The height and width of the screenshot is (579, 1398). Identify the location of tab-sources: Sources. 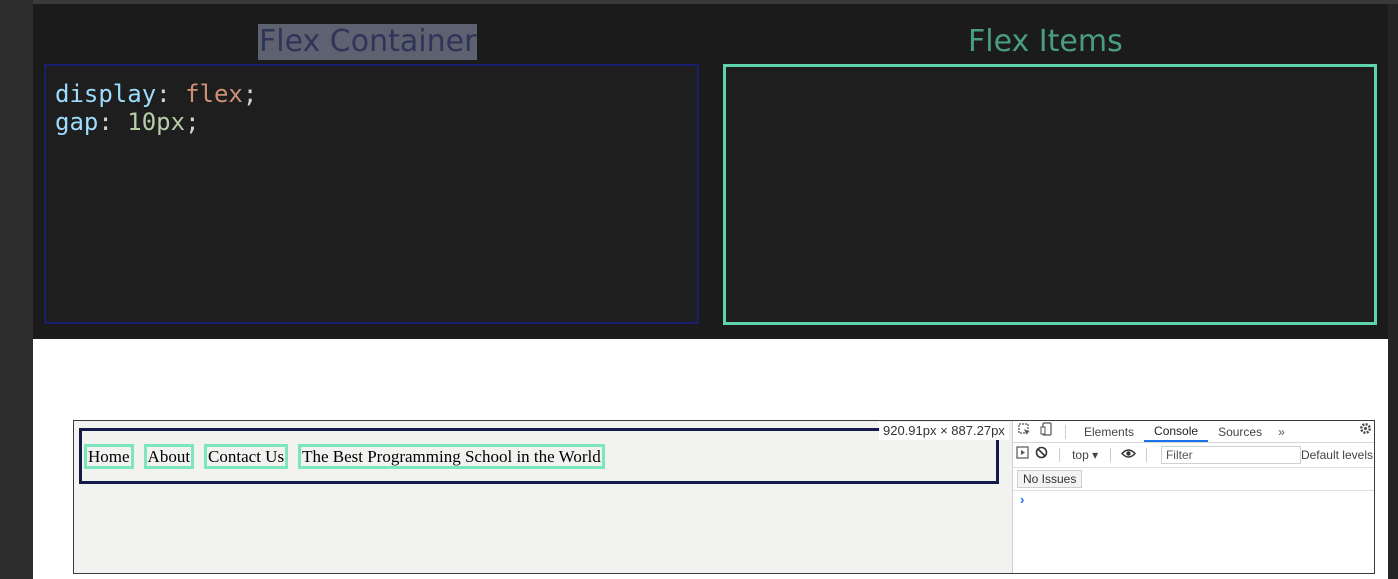
(1240, 432).